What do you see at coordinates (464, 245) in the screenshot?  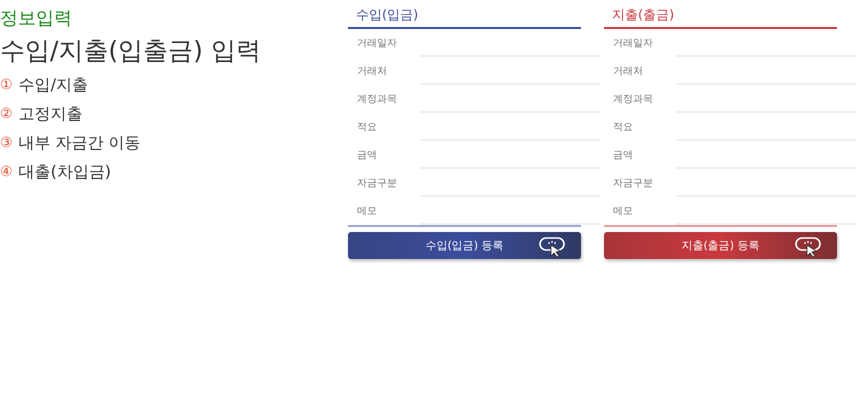 I see `submit-button: 수입(입금) 등록` at bounding box center [464, 245].